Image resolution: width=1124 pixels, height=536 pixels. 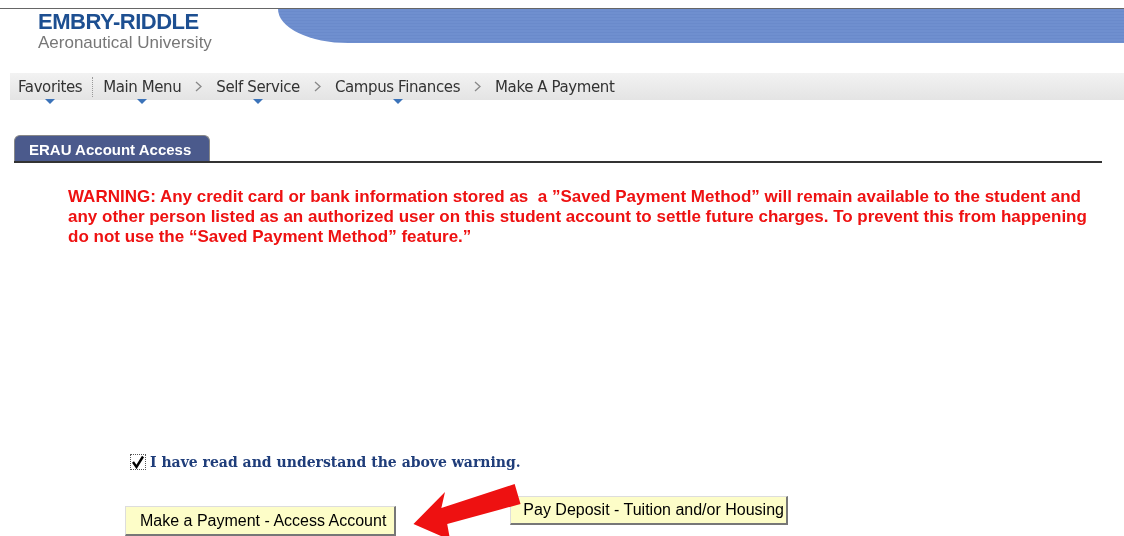 What do you see at coordinates (261, 521) in the screenshot?
I see `action-button: Make a Payment - Access Account` at bounding box center [261, 521].